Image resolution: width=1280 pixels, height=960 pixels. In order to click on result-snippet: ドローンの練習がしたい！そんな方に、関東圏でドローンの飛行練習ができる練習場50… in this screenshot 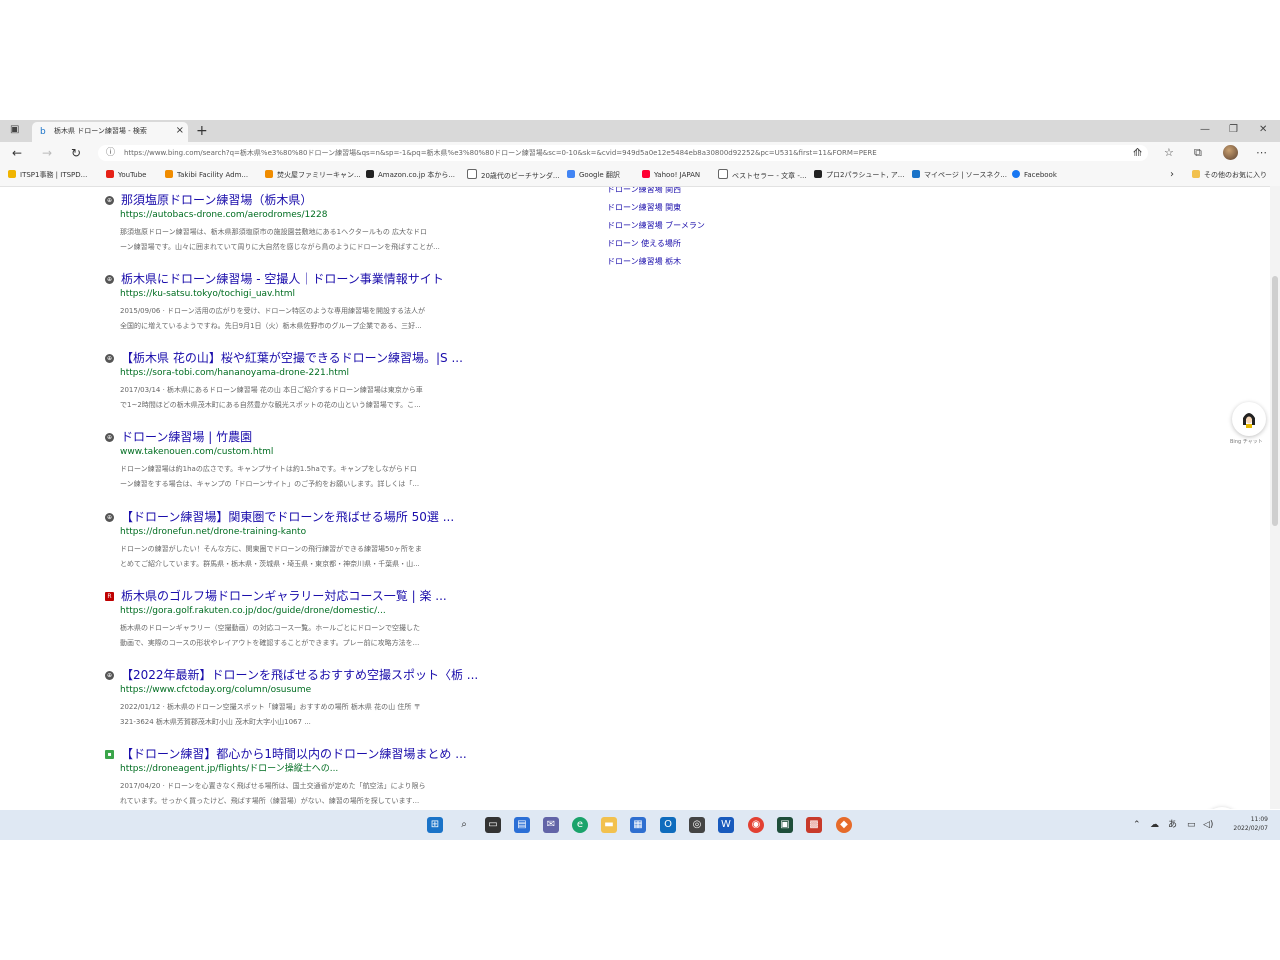, I will do `click(325, 557)`.